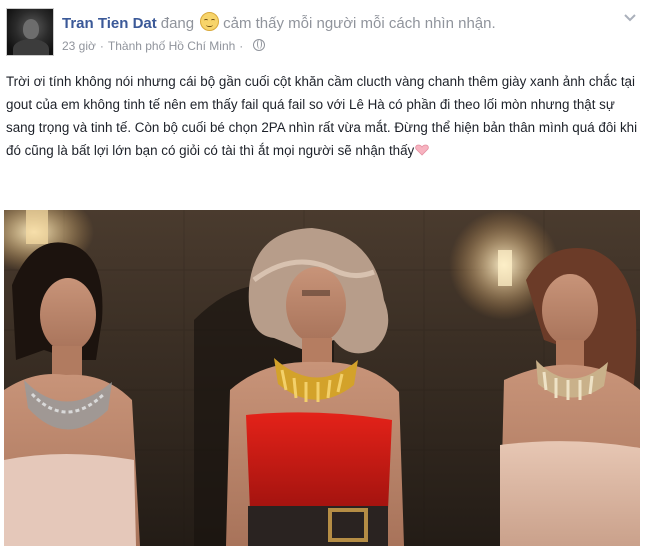 This screenshot has height=546, width=650. Describe the element at coordinates (422, 148) in the screenshot. I see `pink-heart-icon` at that location.